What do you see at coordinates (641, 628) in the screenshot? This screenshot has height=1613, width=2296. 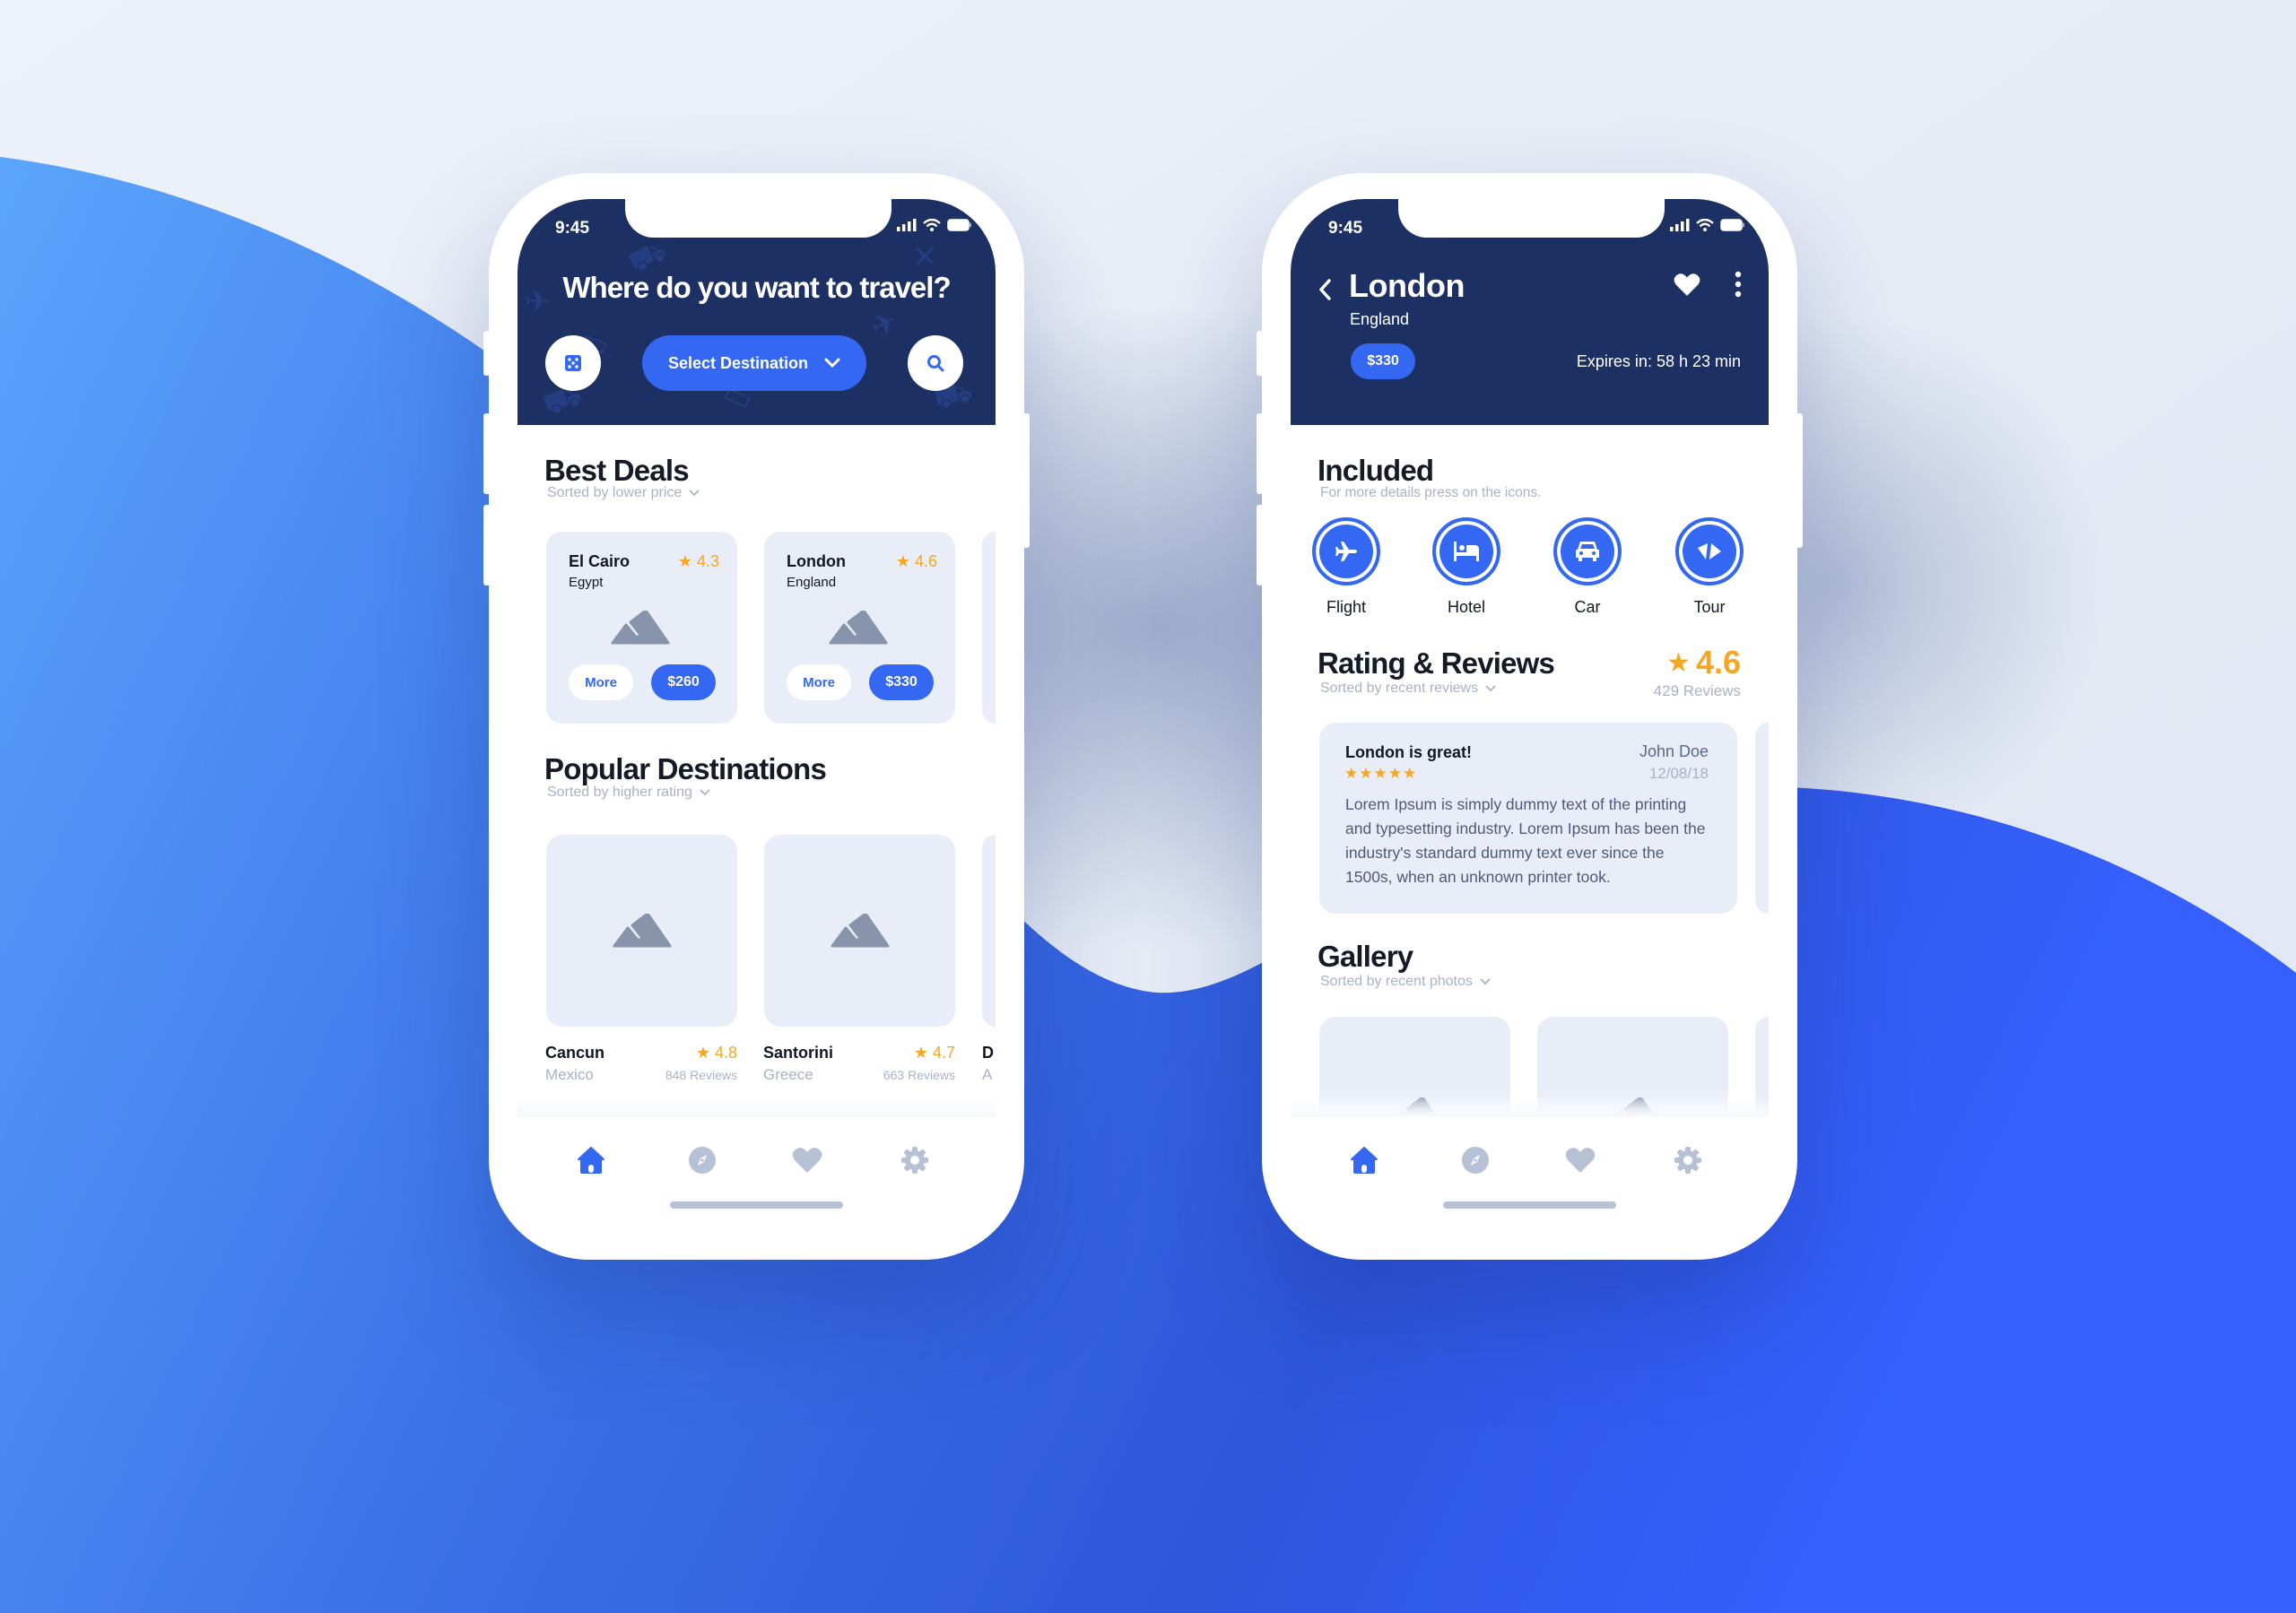 I see `deal-card: El Cairo Egypt ★ 4.3 More $260` at bounding box center [641, 628].